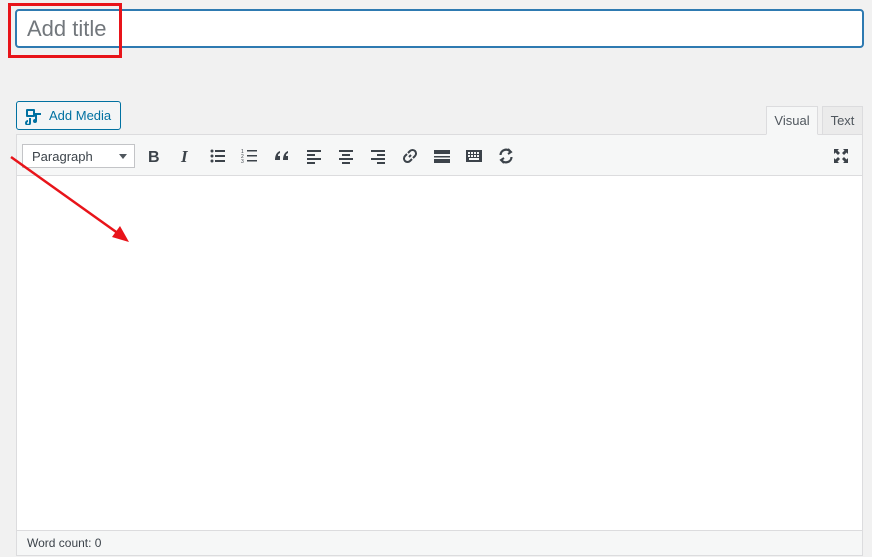 The width and height of the screenshot is (872, 557). I want to click on align-right-icon, so click(378, 157).